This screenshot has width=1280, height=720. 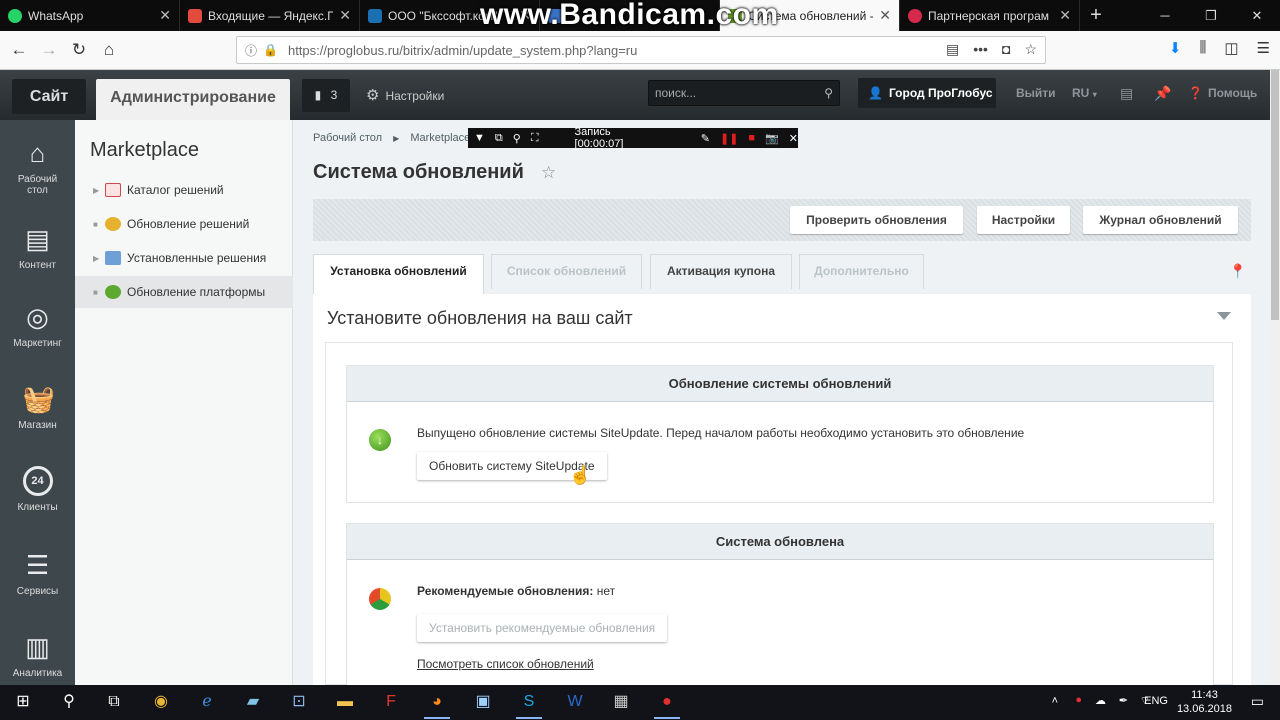 What do you see at coordinates (479, 138) in the screenshot?
I see `dropdown-icon: ▼` at bounding box center [479, 138].